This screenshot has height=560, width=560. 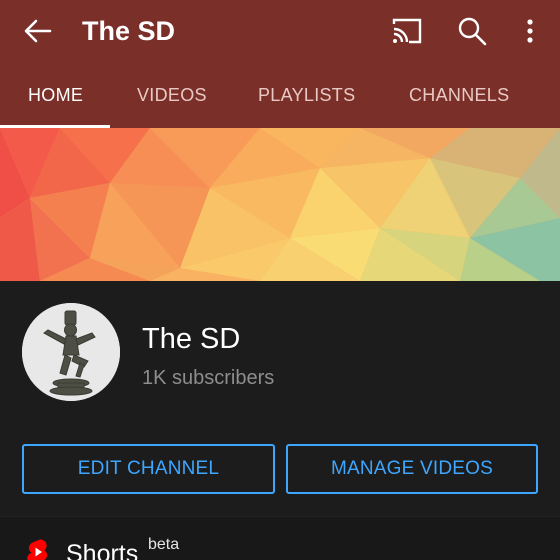 I want to click on shorts-logo-icon, so click(x=37, y=549).